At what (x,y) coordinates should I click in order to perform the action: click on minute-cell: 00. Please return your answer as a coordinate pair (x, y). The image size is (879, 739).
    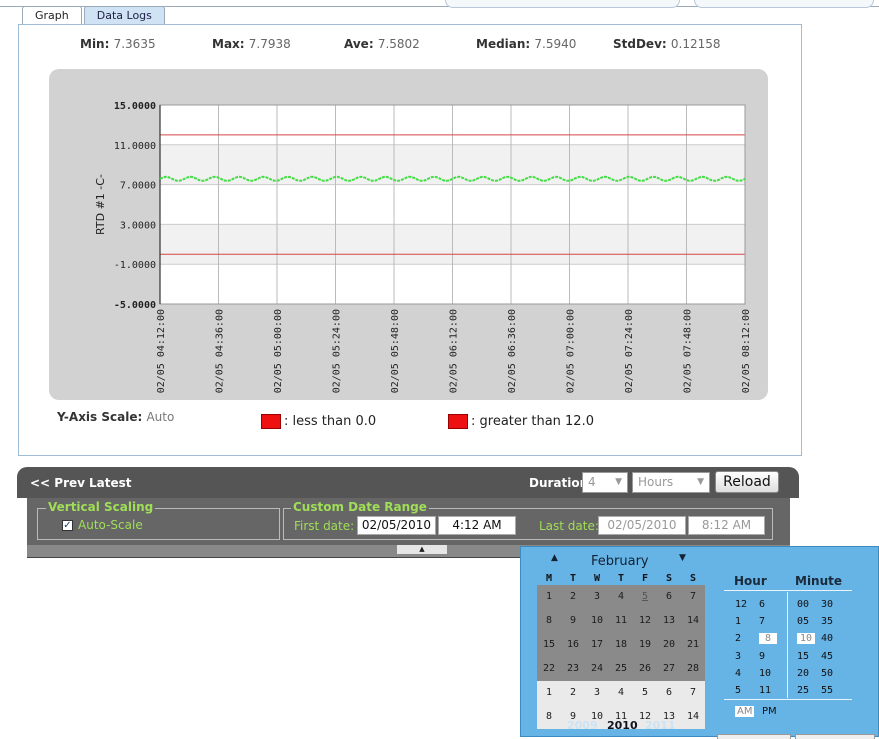
    Looking at the image, I should click on (806, 604).